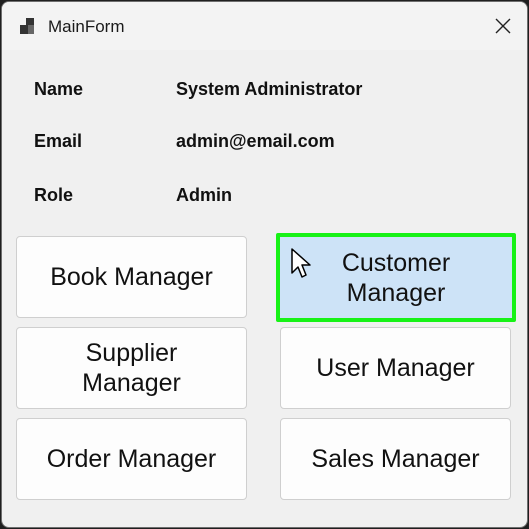 The height and width of the screenshot is (529, 529). What do you see at coordinates (395, 368) in the screenshot?
I see `user-manager-button: User Manager` at bounding box center [395, 368].